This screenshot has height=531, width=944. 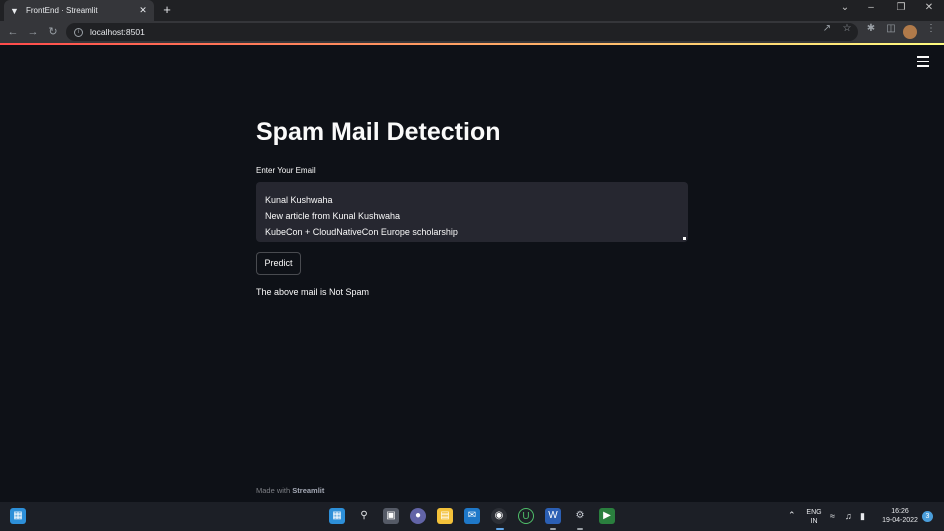 I want to click on streamlit-favicon-icon: ▼, so click(x=14, y=10).